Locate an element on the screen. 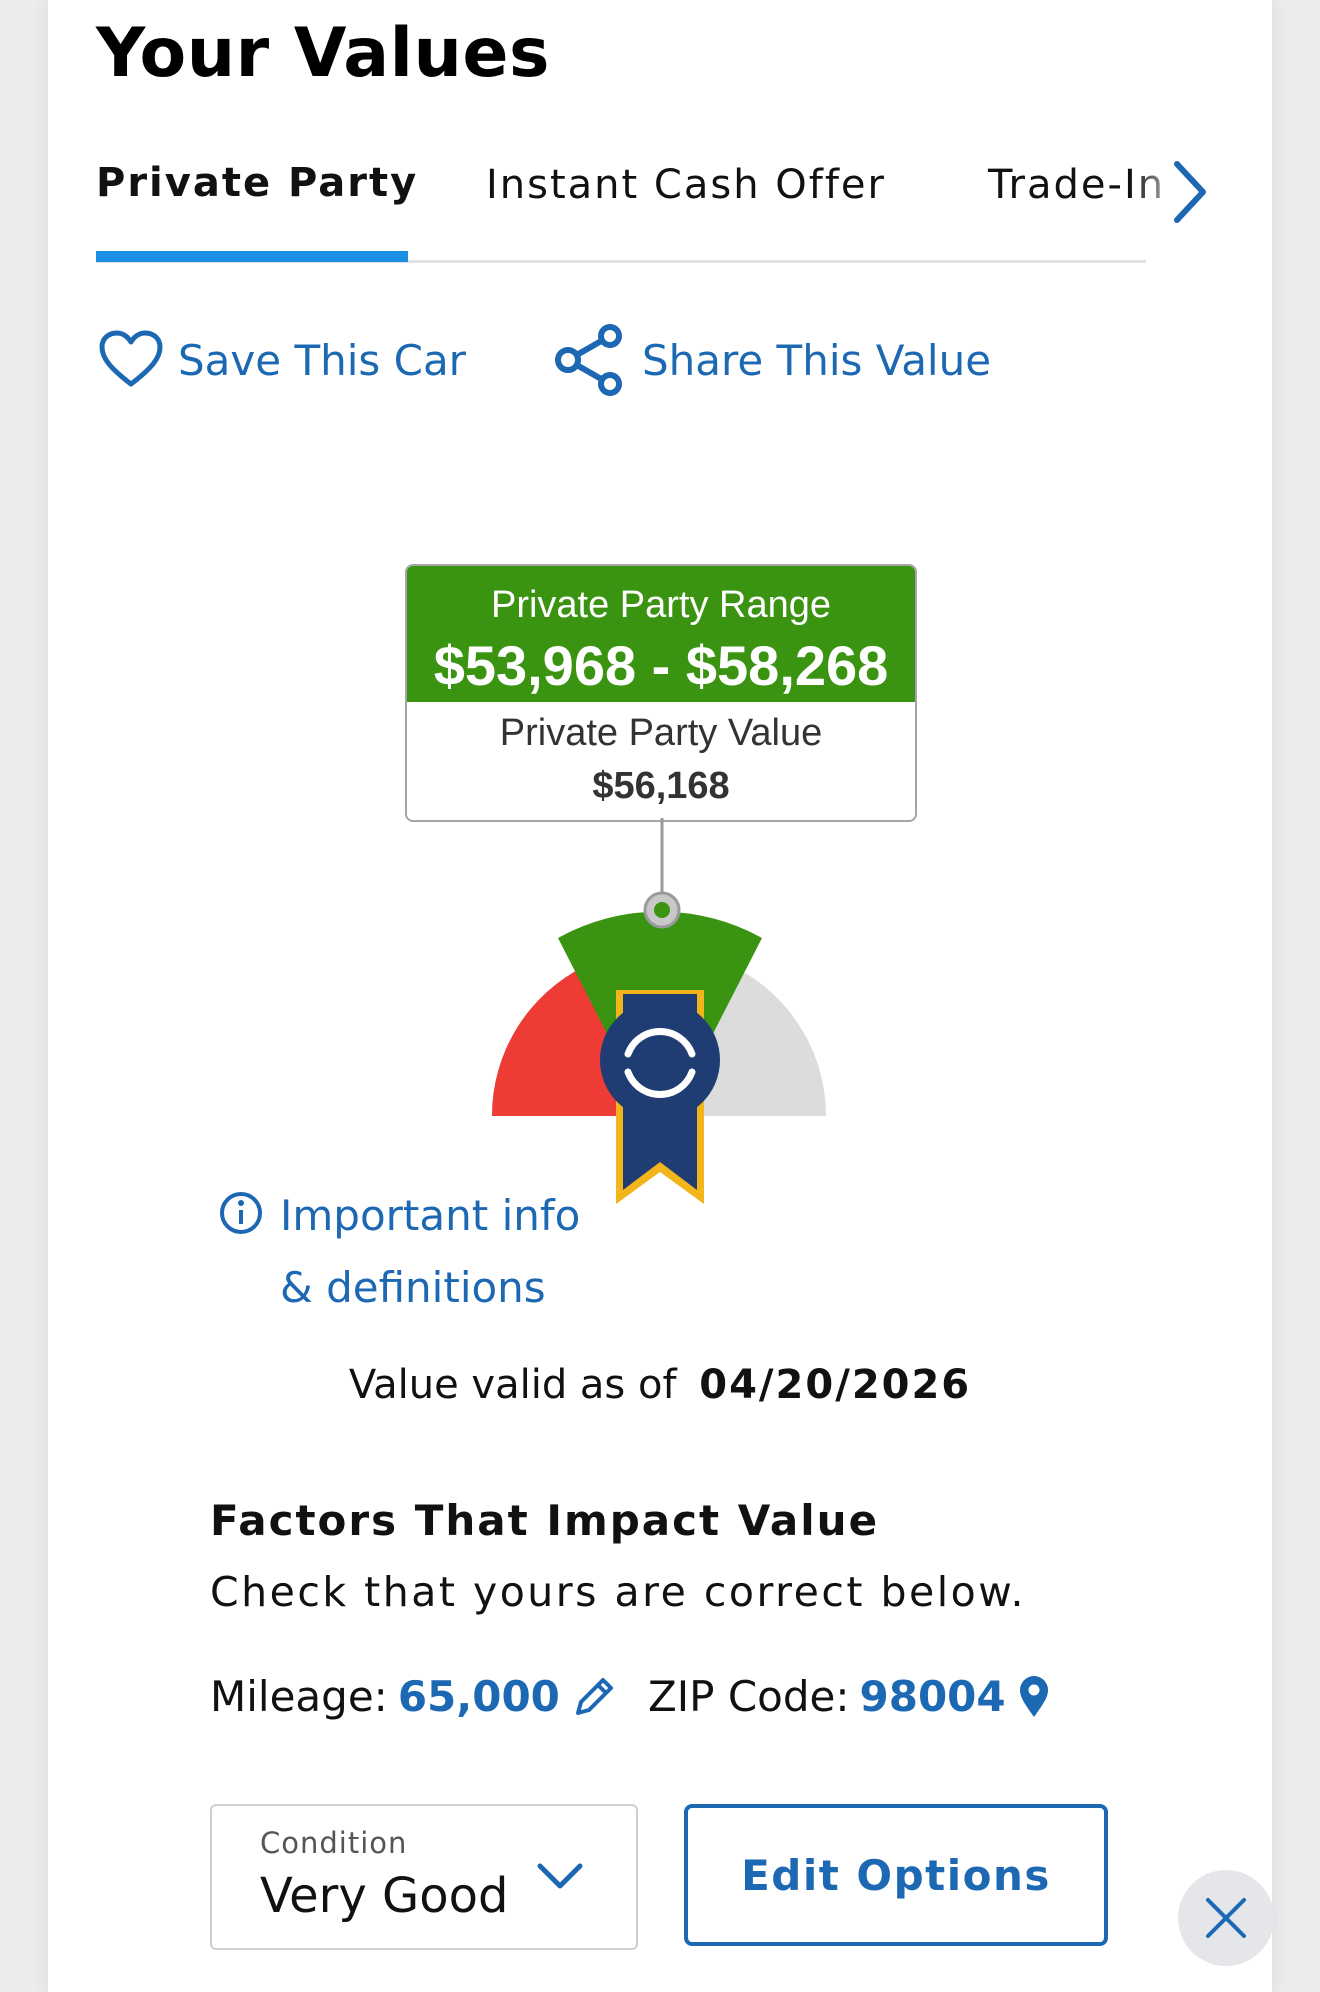  heart-icon is located at coordinates (131, 358).